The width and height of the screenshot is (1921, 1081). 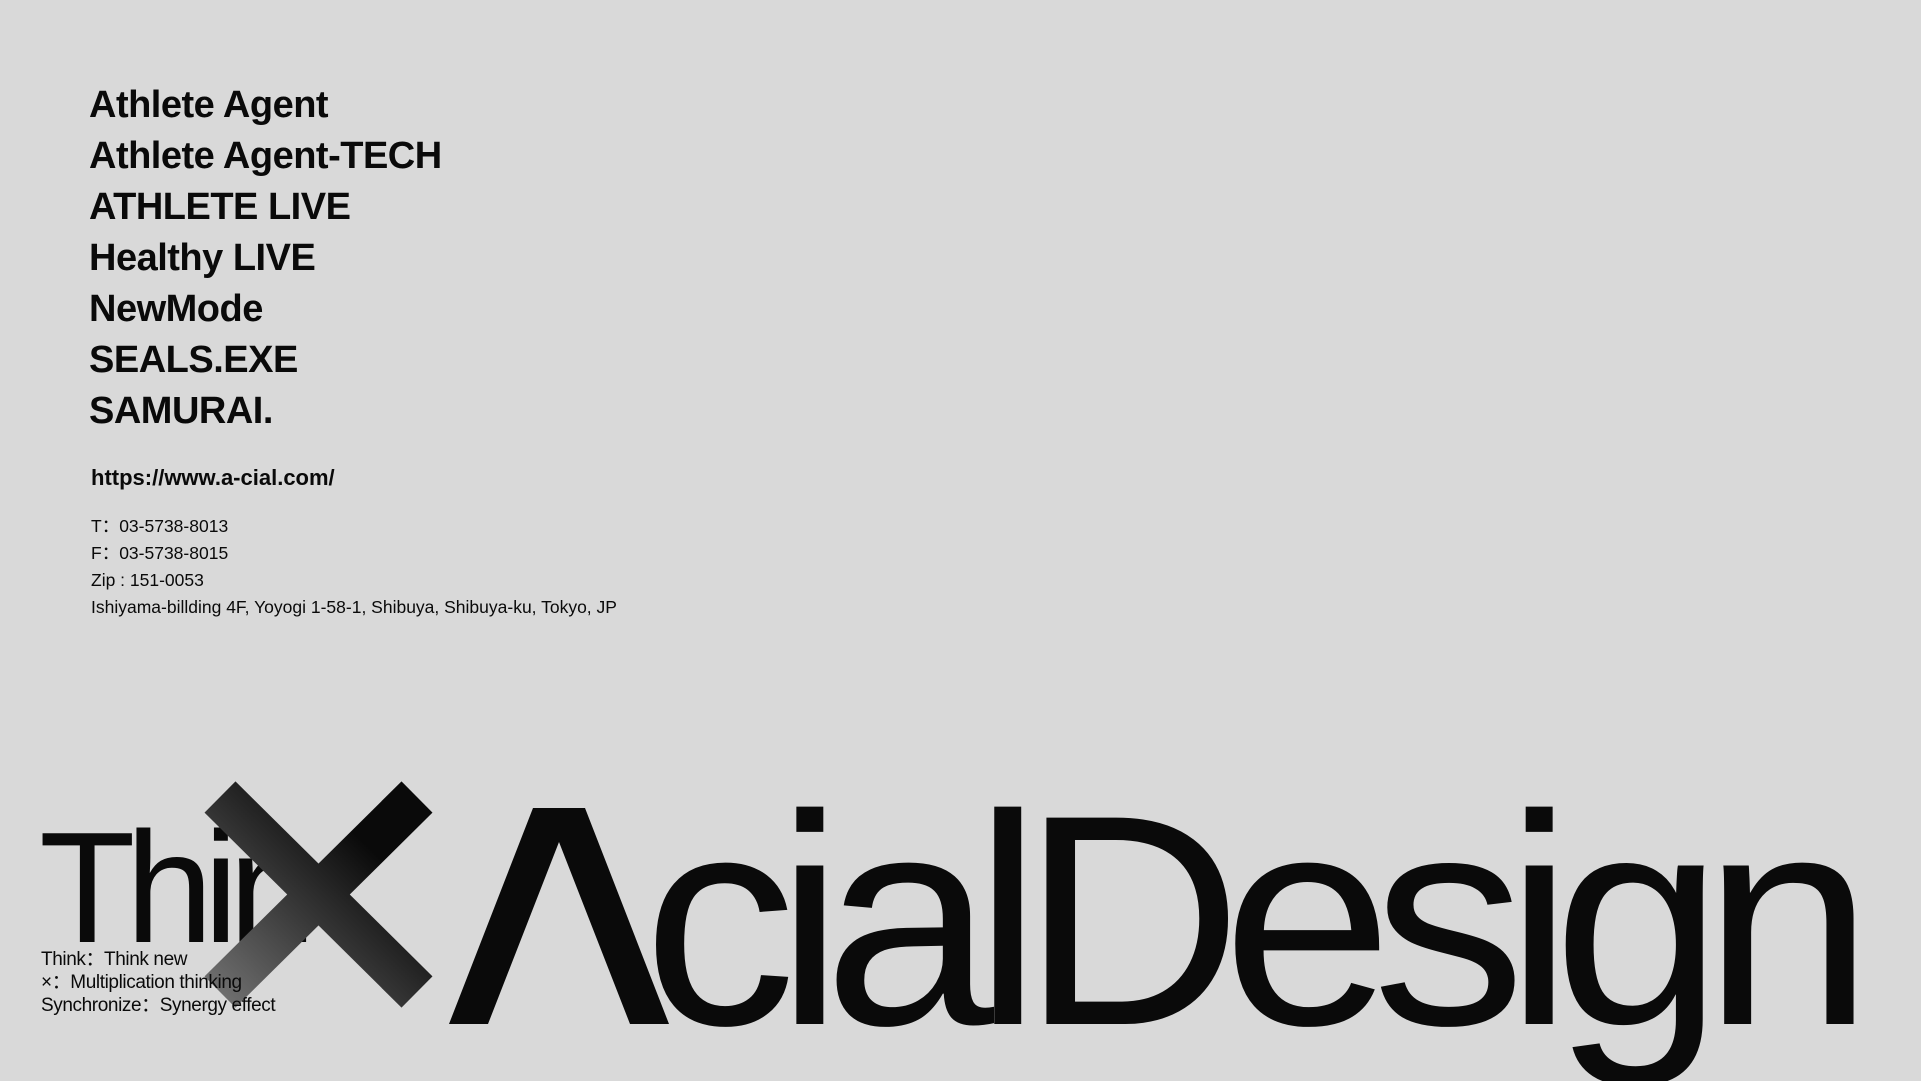 I want to click on lambda-a-icon, so click(x=559, y=916).